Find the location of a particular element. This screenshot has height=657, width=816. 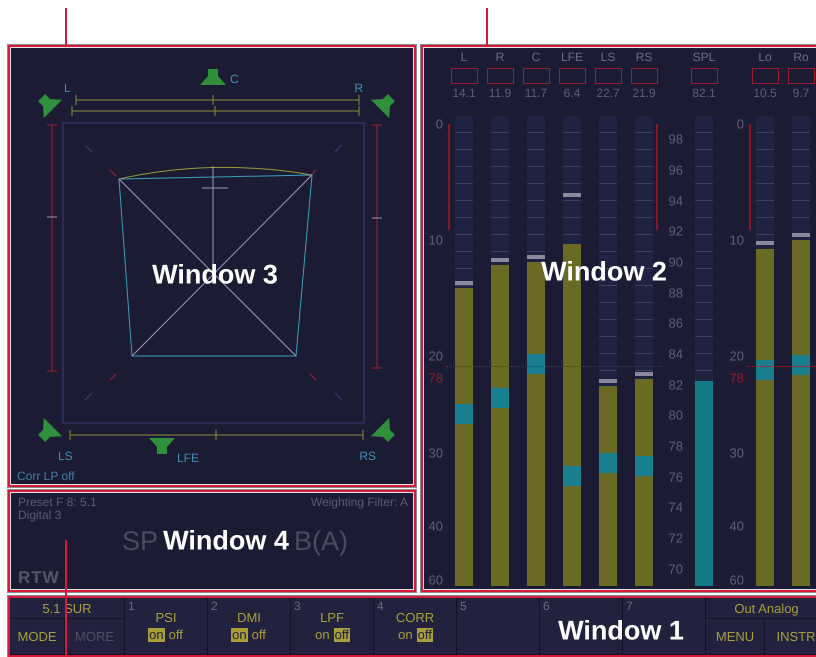

scale-label: 90 is located at coordinates (675, 261).